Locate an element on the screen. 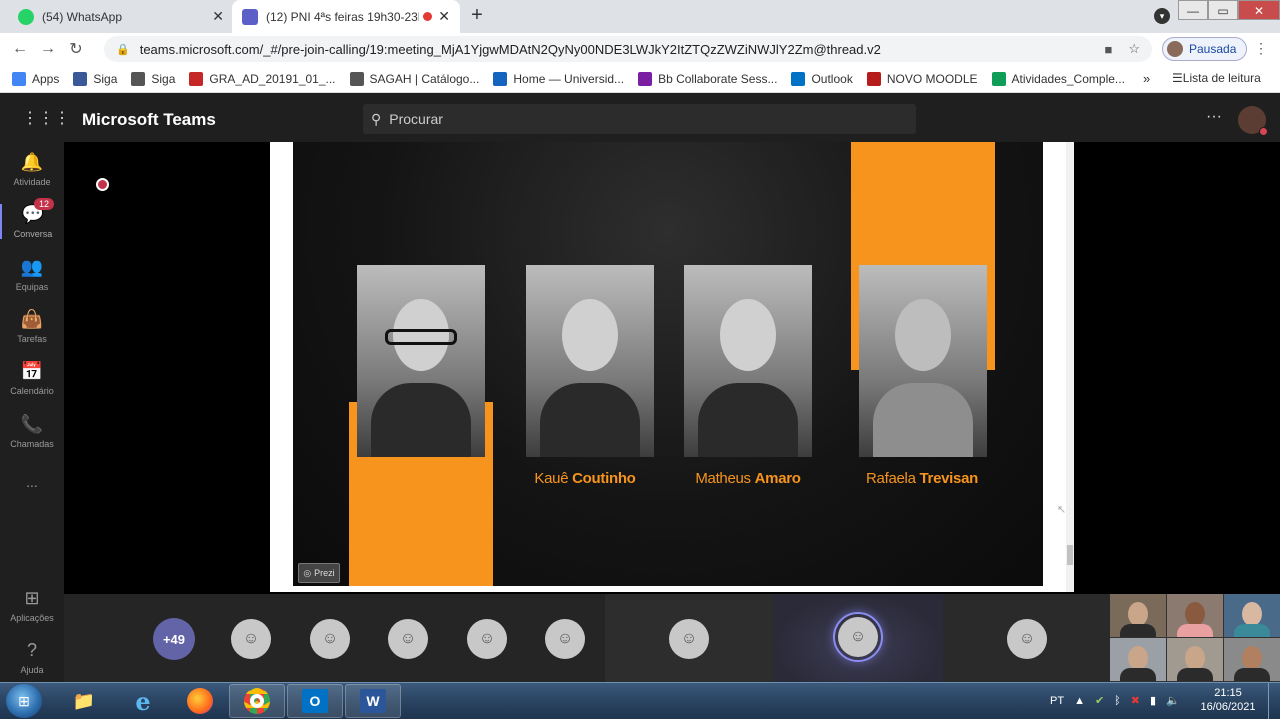  internet-explorer-icon: e is located at coordinates (143, 701).